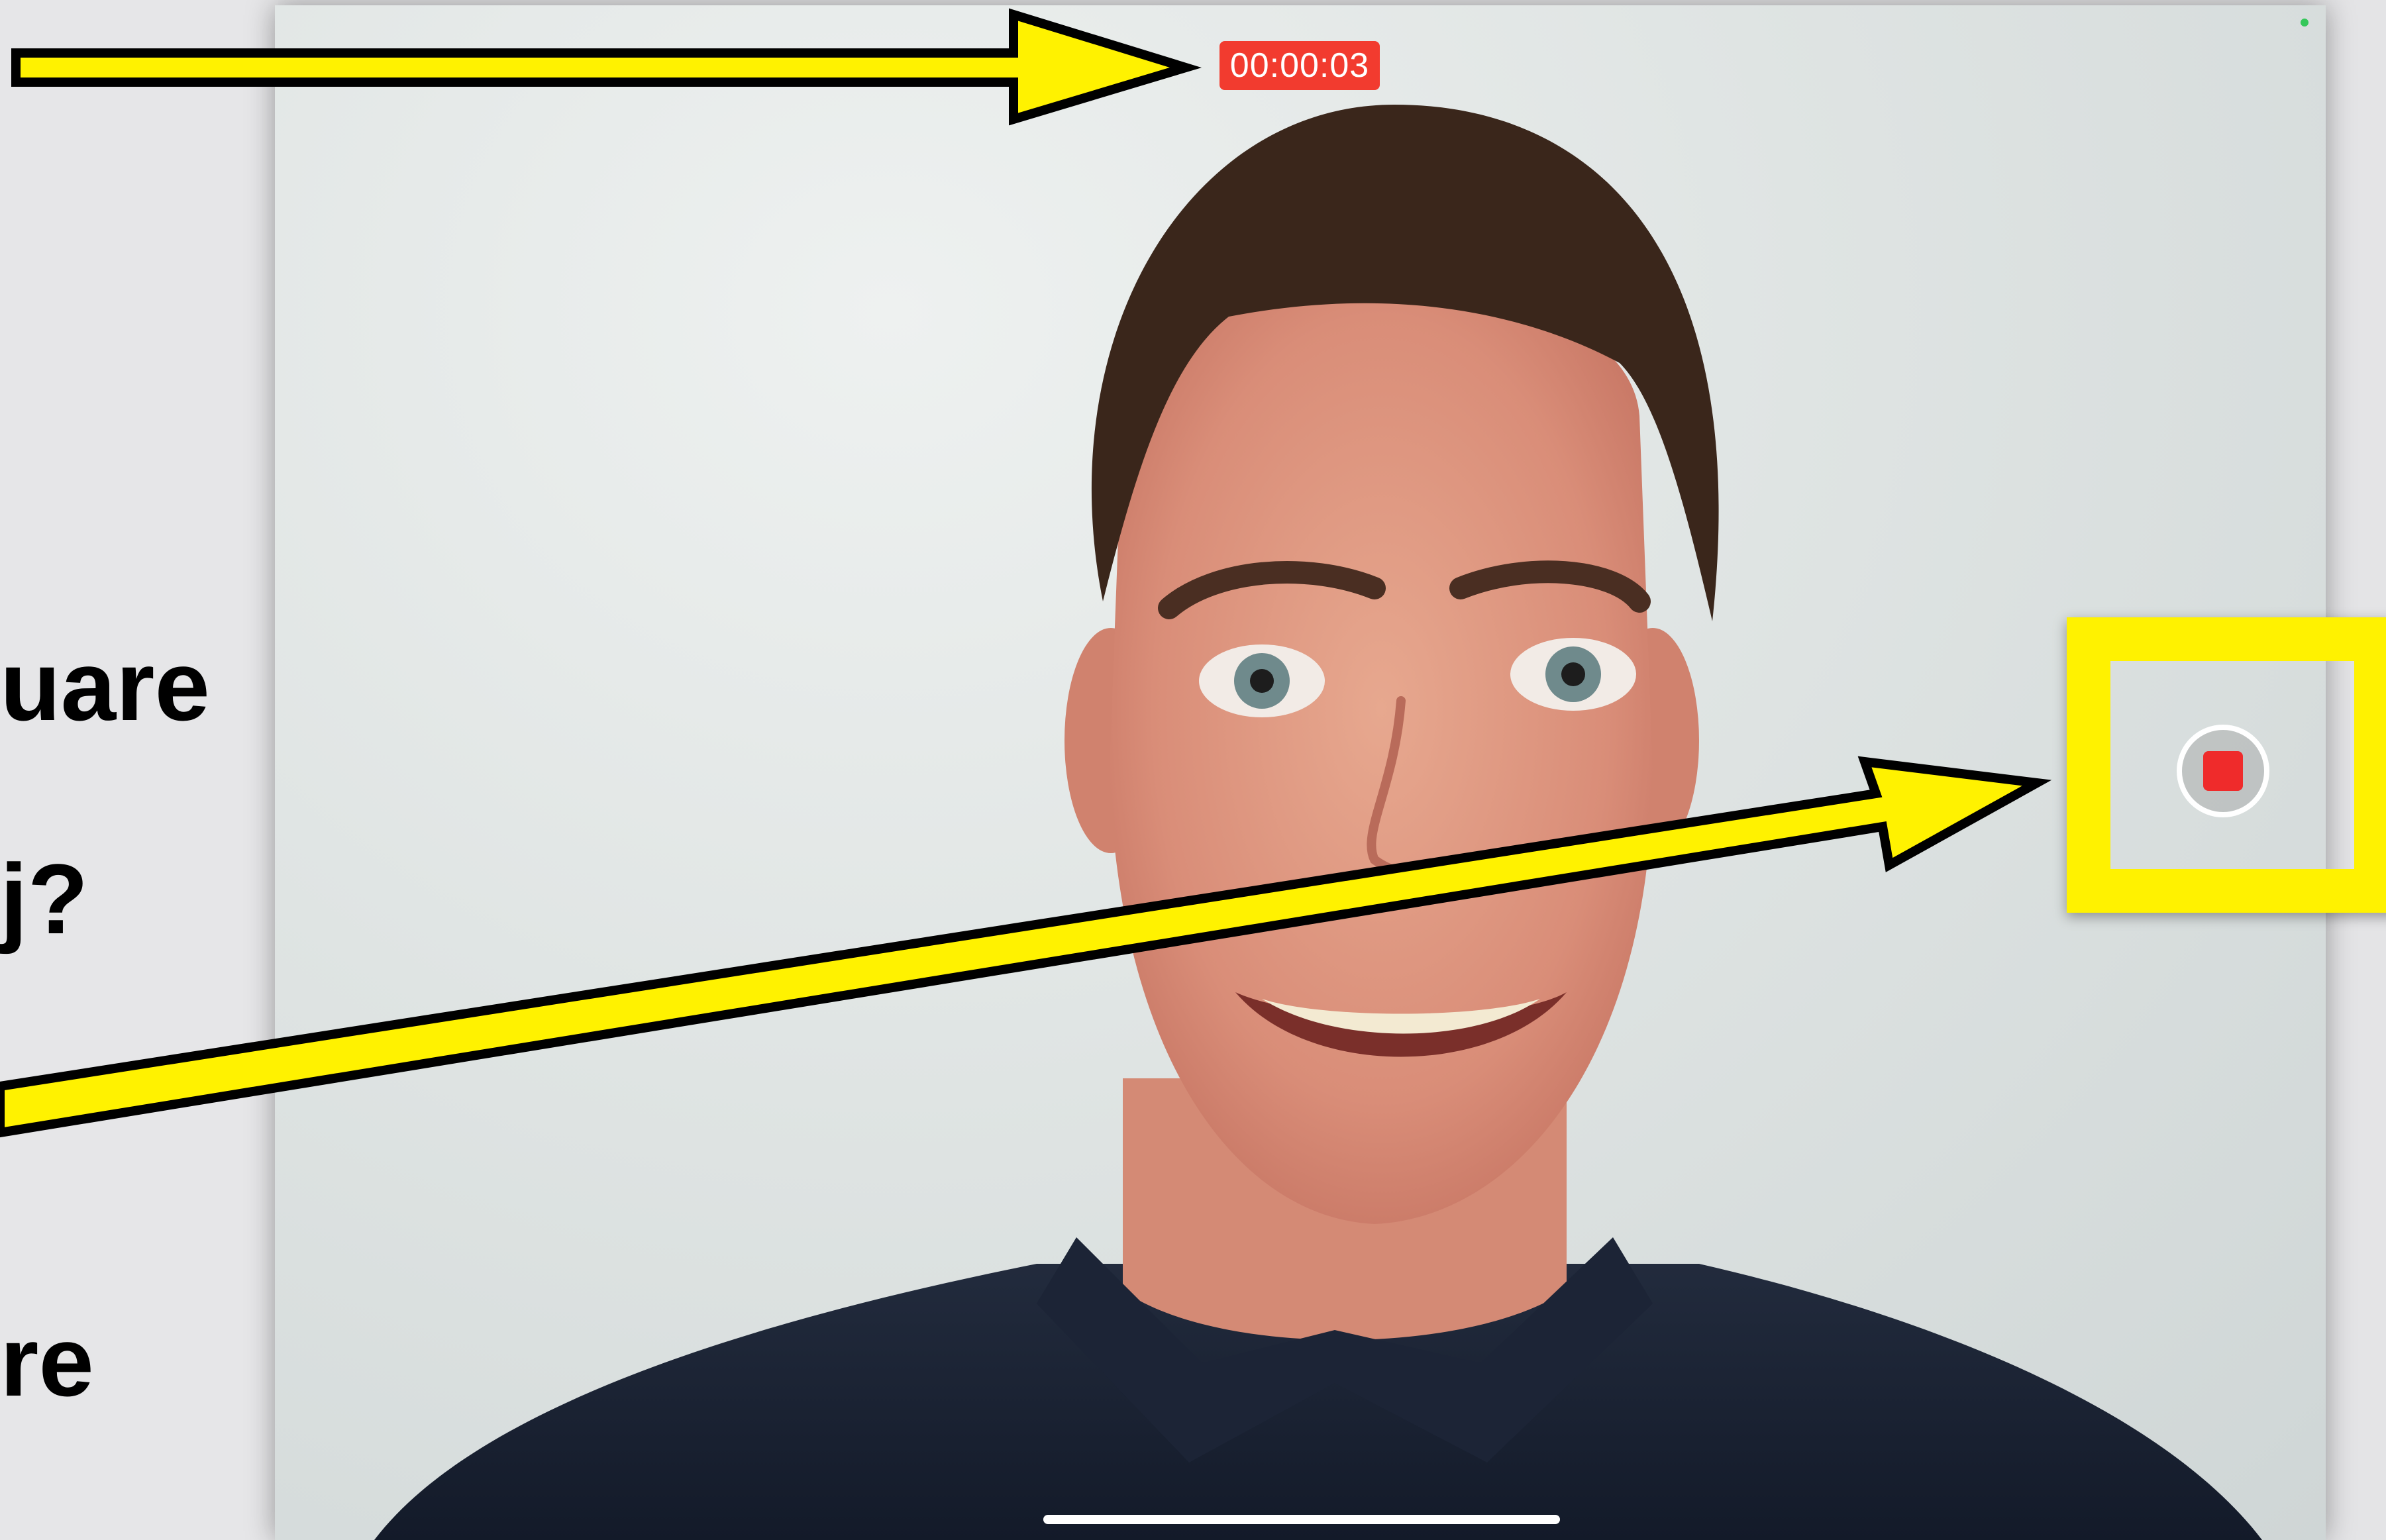  What do you see at coordinates (44, 898) in the screenshot?
I see `slide-text-line-2: j?` at bounding box center [44, 898].